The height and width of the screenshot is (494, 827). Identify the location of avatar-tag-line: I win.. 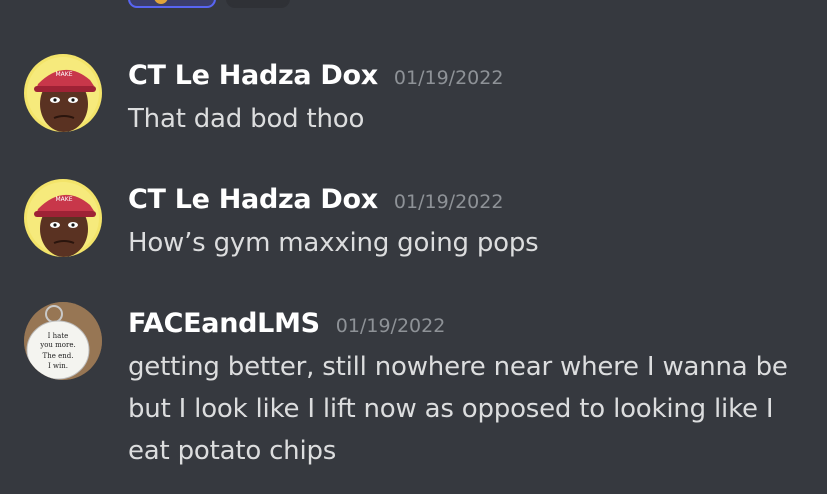
(58, 366).